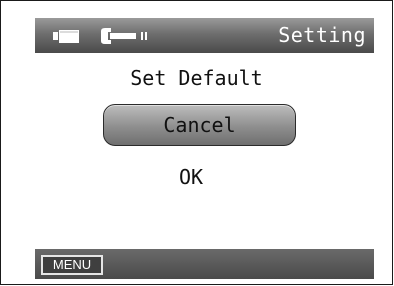 The image size is (394, 286). What do you see at coordinates (72, 265) in the screenshot?
I see `menu-button: MENU` at bounding box center [72, 265].